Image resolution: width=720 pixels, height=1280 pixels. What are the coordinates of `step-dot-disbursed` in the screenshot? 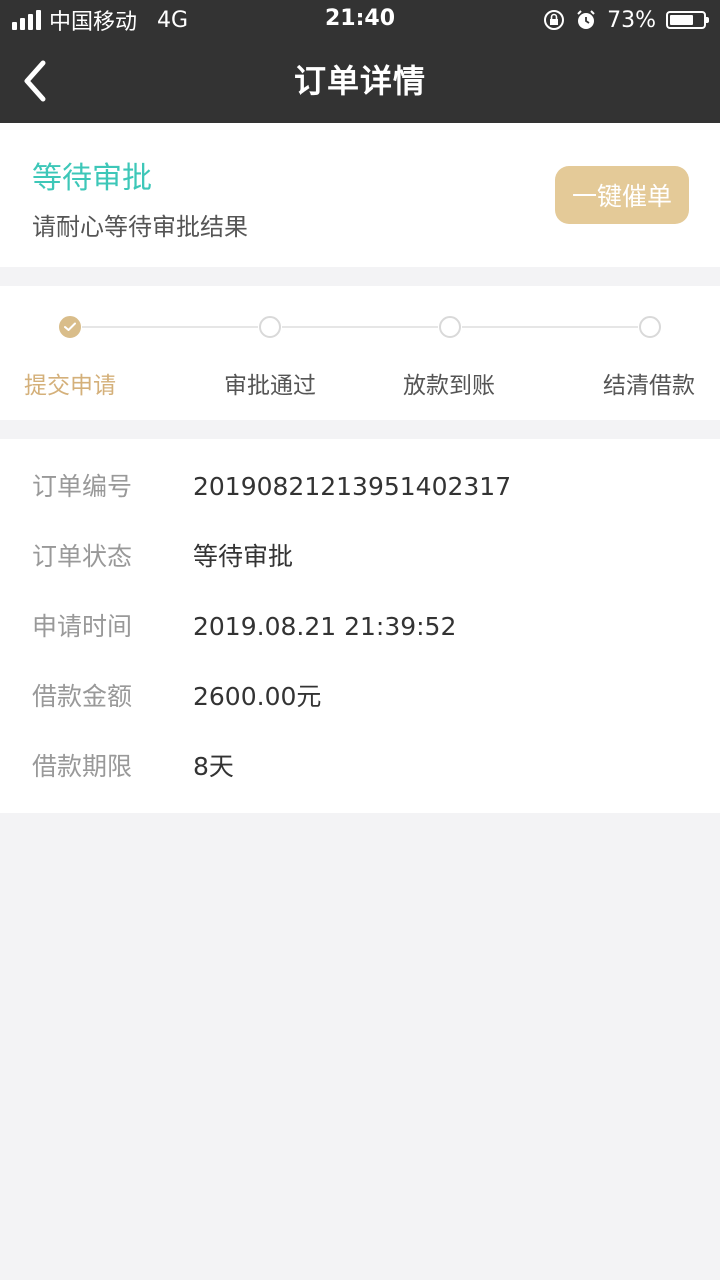 It's located at (450, 327).